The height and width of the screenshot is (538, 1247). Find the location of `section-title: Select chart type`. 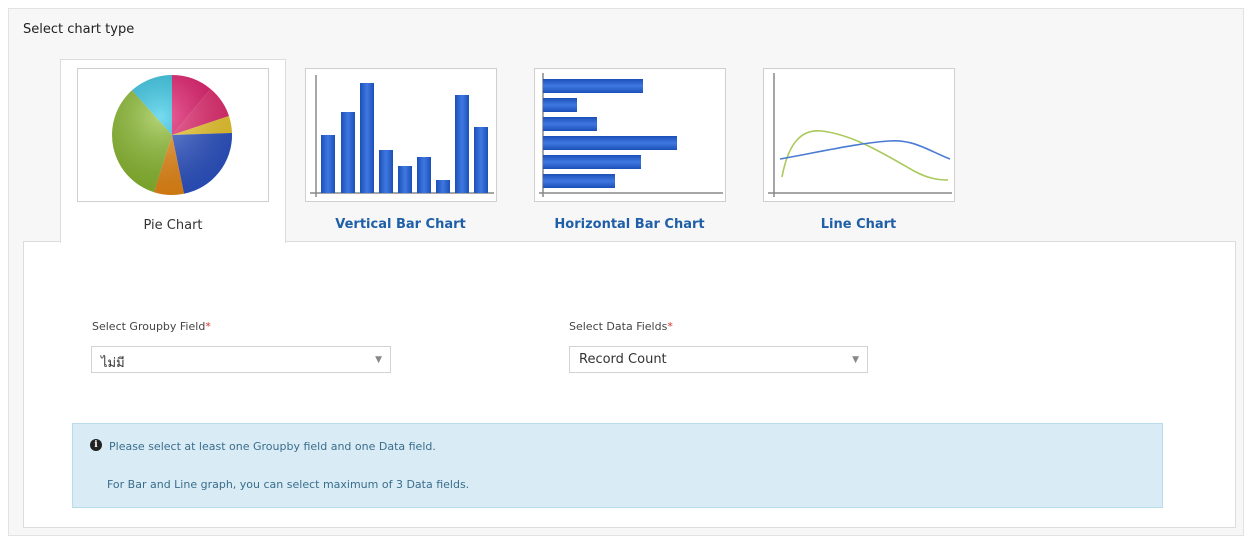

section-title: Select chart type is located at coordinates (79, 29).